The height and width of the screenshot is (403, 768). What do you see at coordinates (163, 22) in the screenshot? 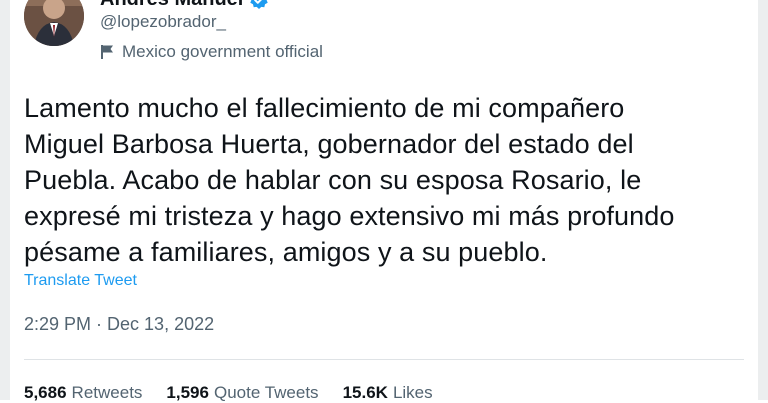
I see `author-handle: @lopezobrador_` at bounding box center [163, 22].